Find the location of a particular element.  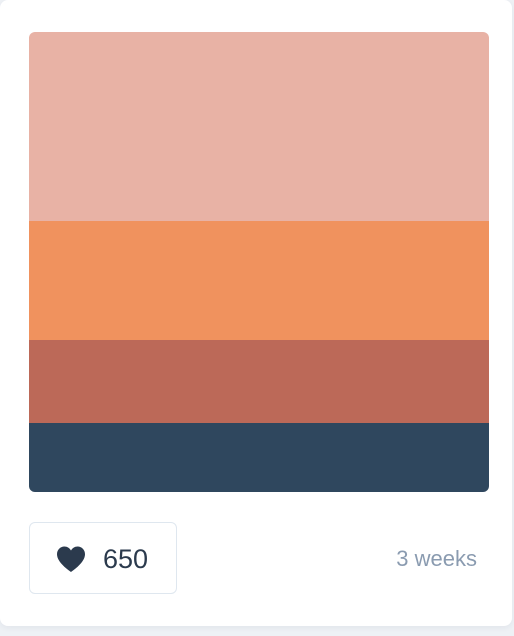

like-count: 650 is located at coordinates (126, 559).